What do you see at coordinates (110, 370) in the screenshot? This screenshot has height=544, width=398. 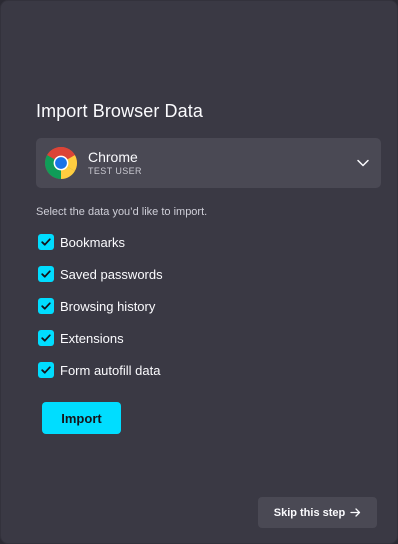 I see `option-label: Form autofill data` at bounding box center [110, 370].